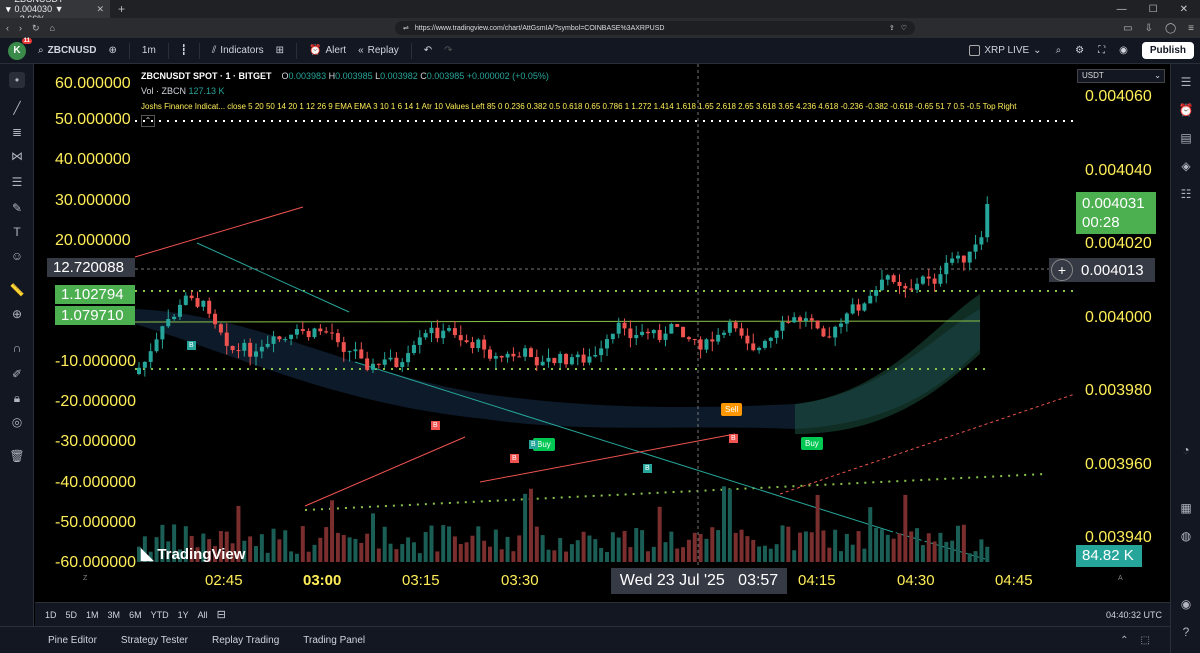  I want to click on chat-icon: ☷, so click(1186, 194).